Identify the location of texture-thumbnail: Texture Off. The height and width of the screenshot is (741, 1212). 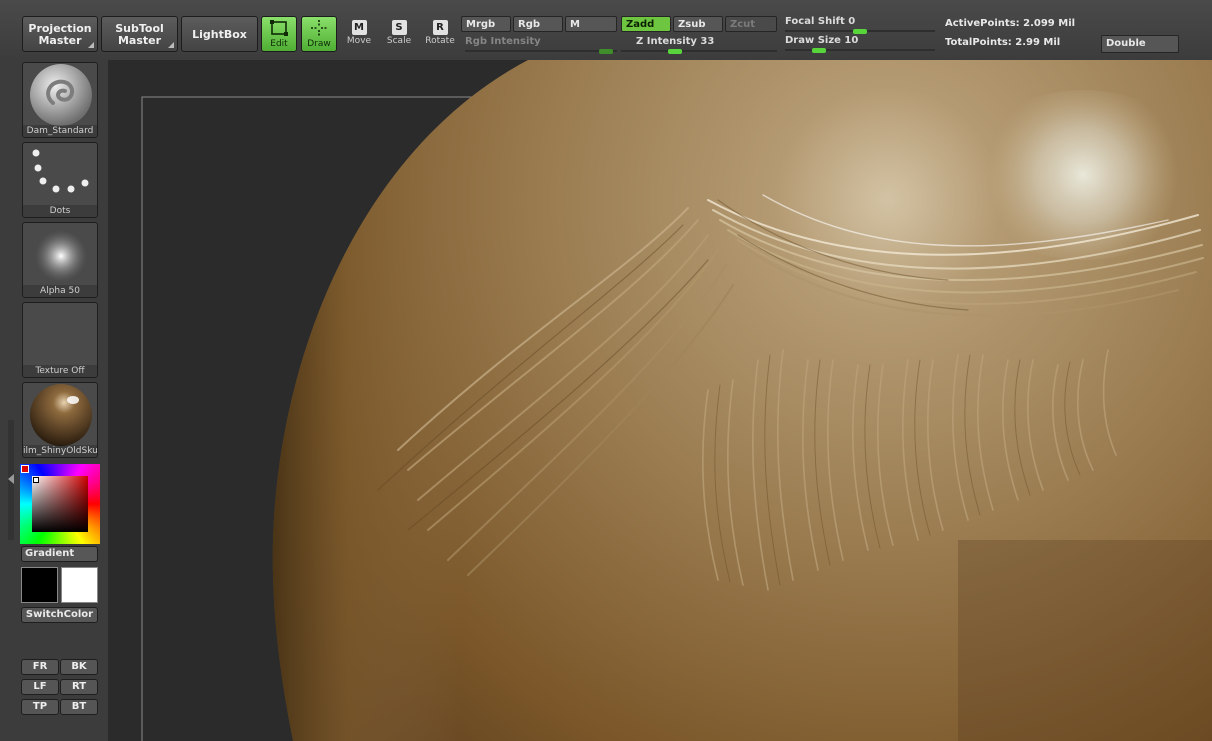
(60, 340).